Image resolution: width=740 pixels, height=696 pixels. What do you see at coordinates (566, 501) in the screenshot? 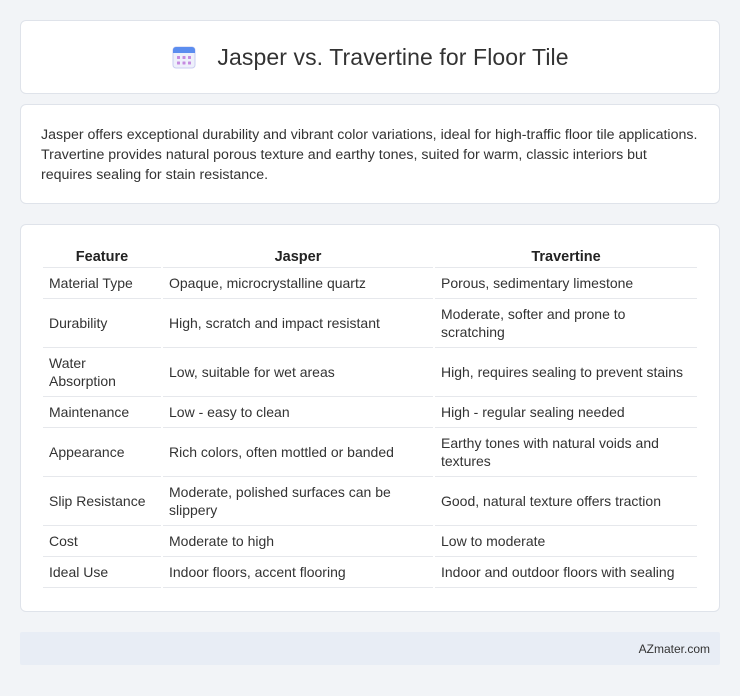
I see `row-travertine: Good, natural texture offers traction` at bounding box center [566, 501].